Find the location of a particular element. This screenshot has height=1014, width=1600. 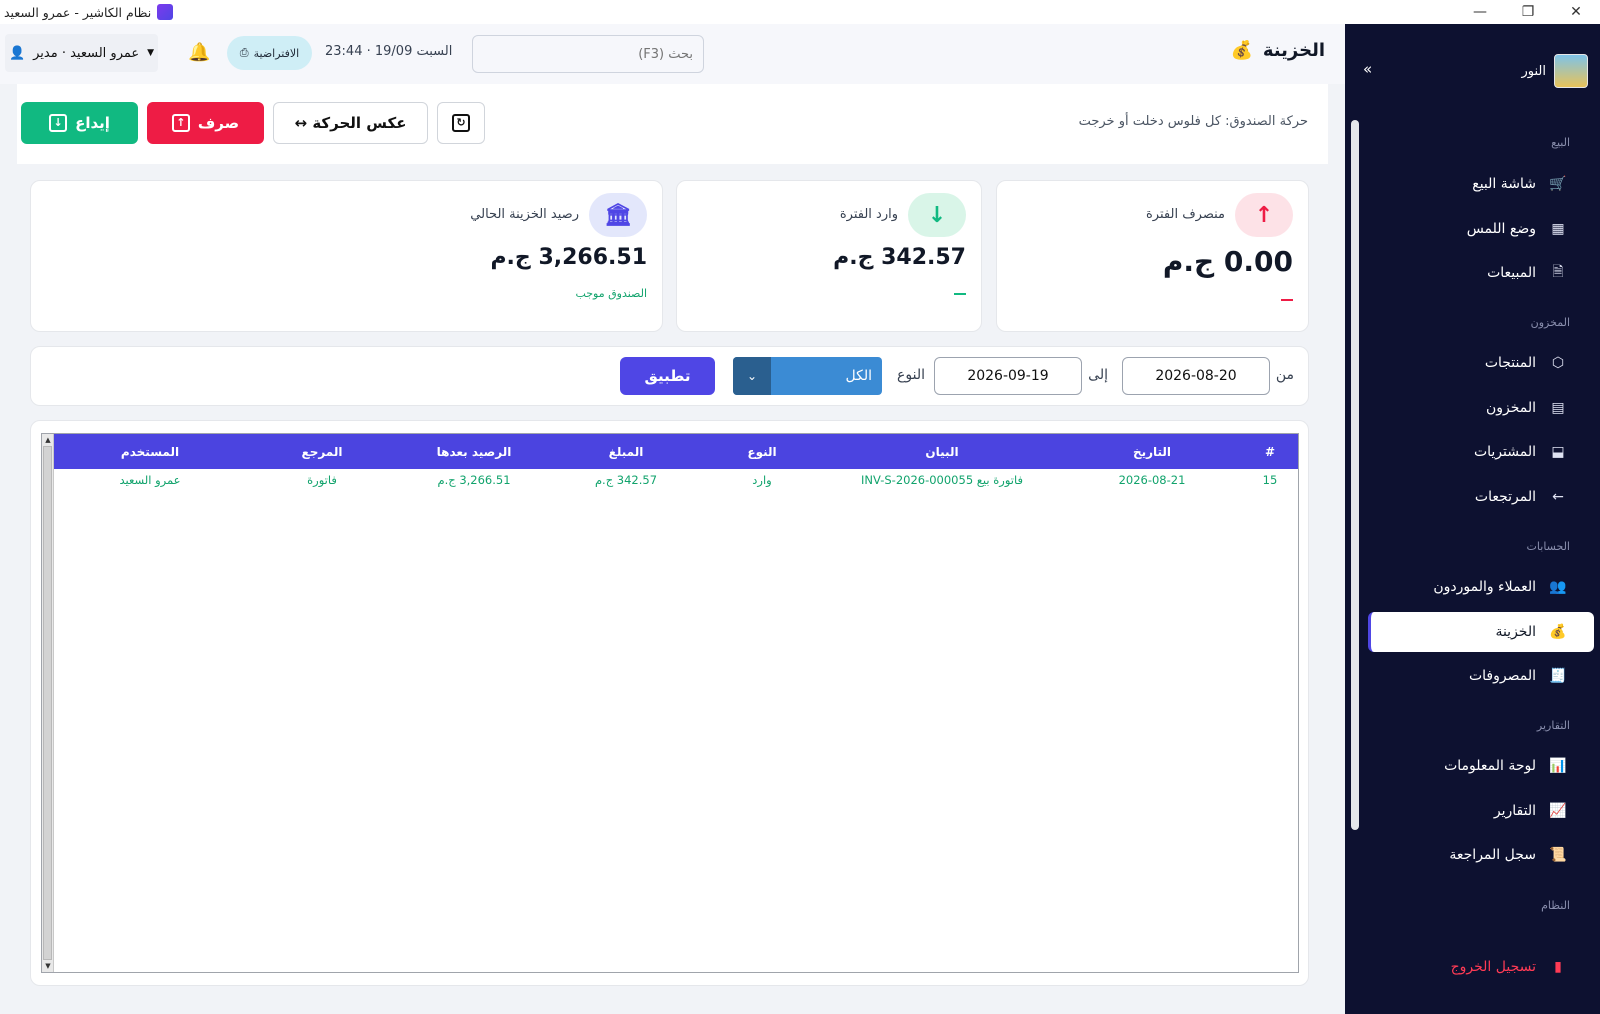

logout-button: ▮ تسجيل الخروج is located at coordinates (1481, 967).